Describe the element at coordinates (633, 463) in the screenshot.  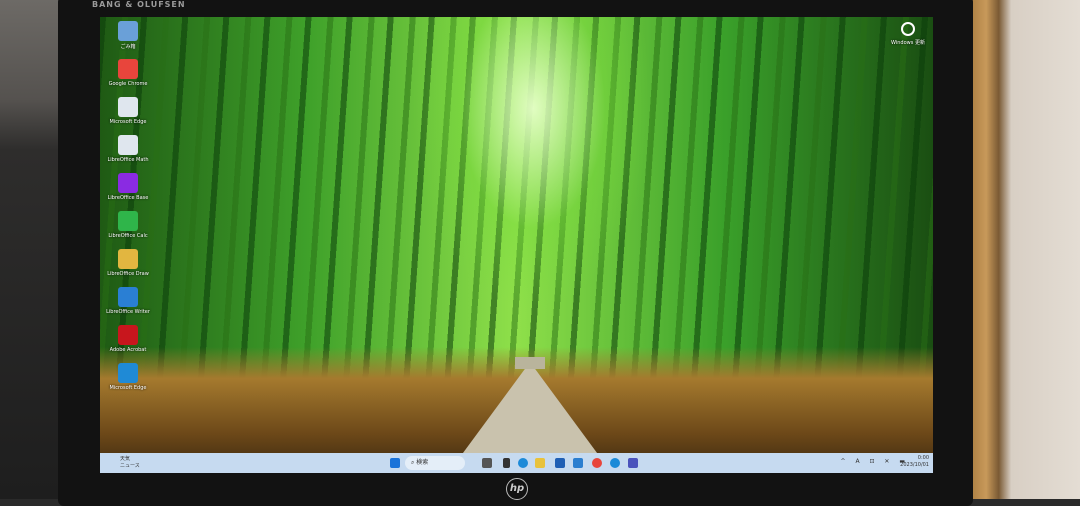
I see `teams-icon` at that location.